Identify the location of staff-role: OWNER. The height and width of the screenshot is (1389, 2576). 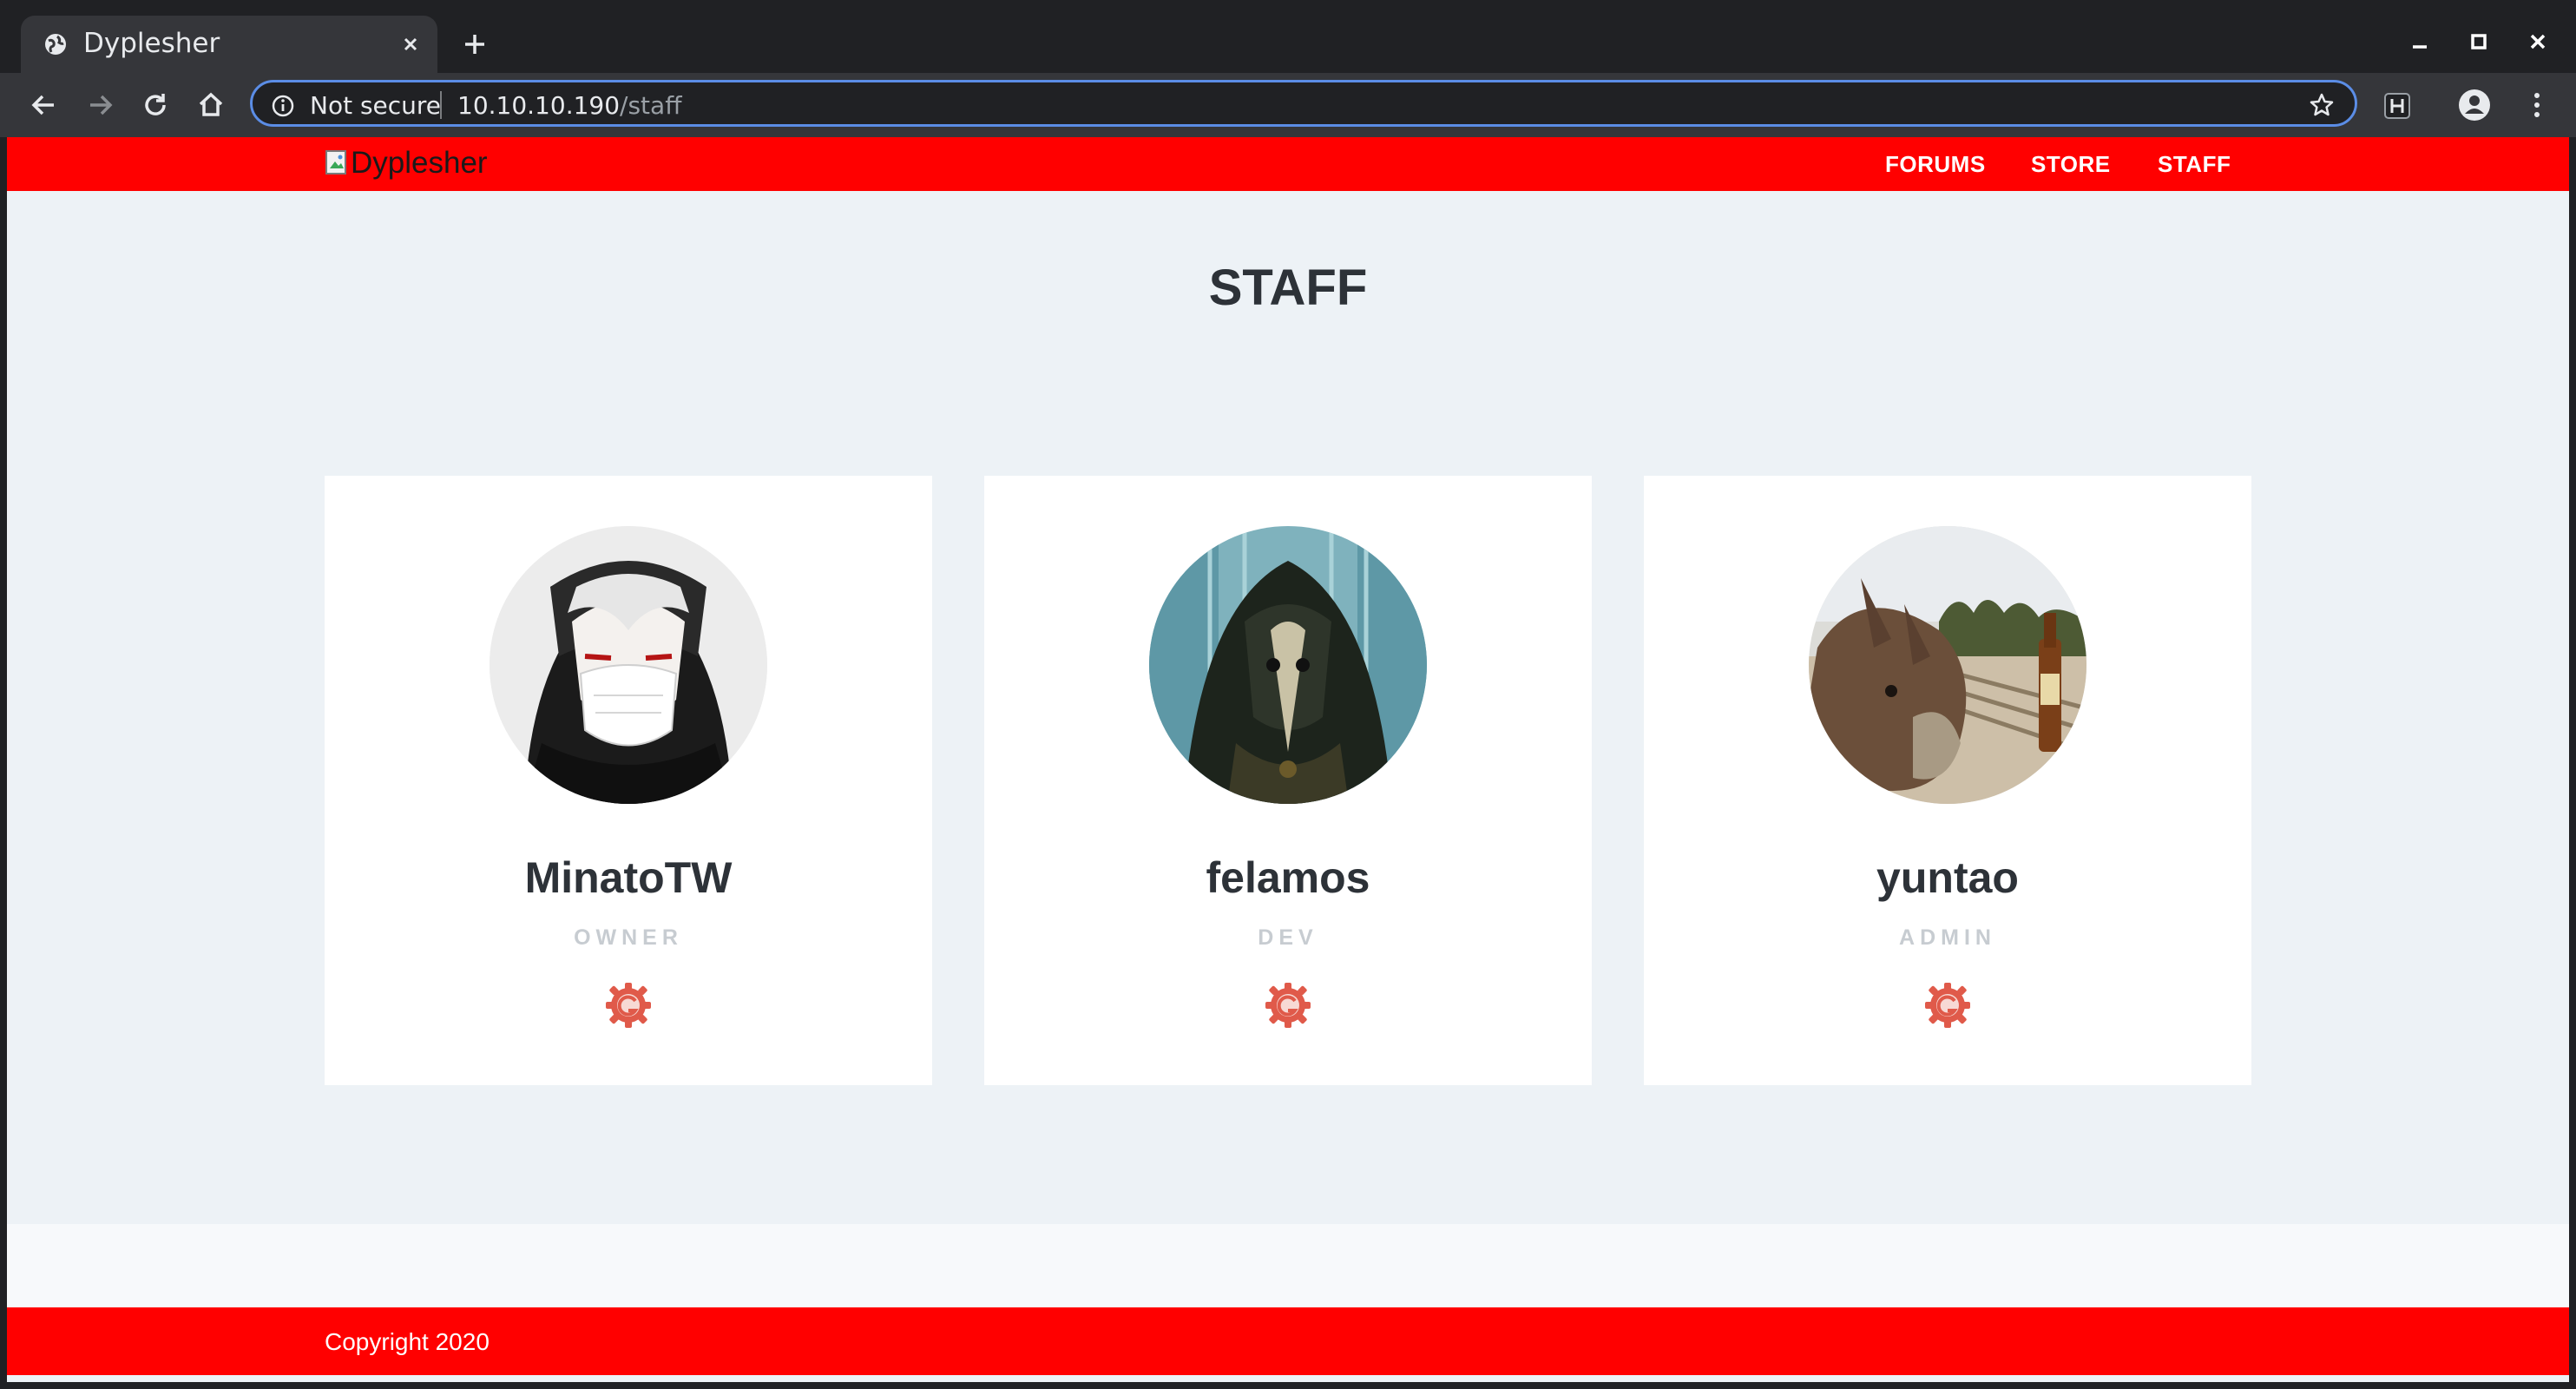
(628, 937).